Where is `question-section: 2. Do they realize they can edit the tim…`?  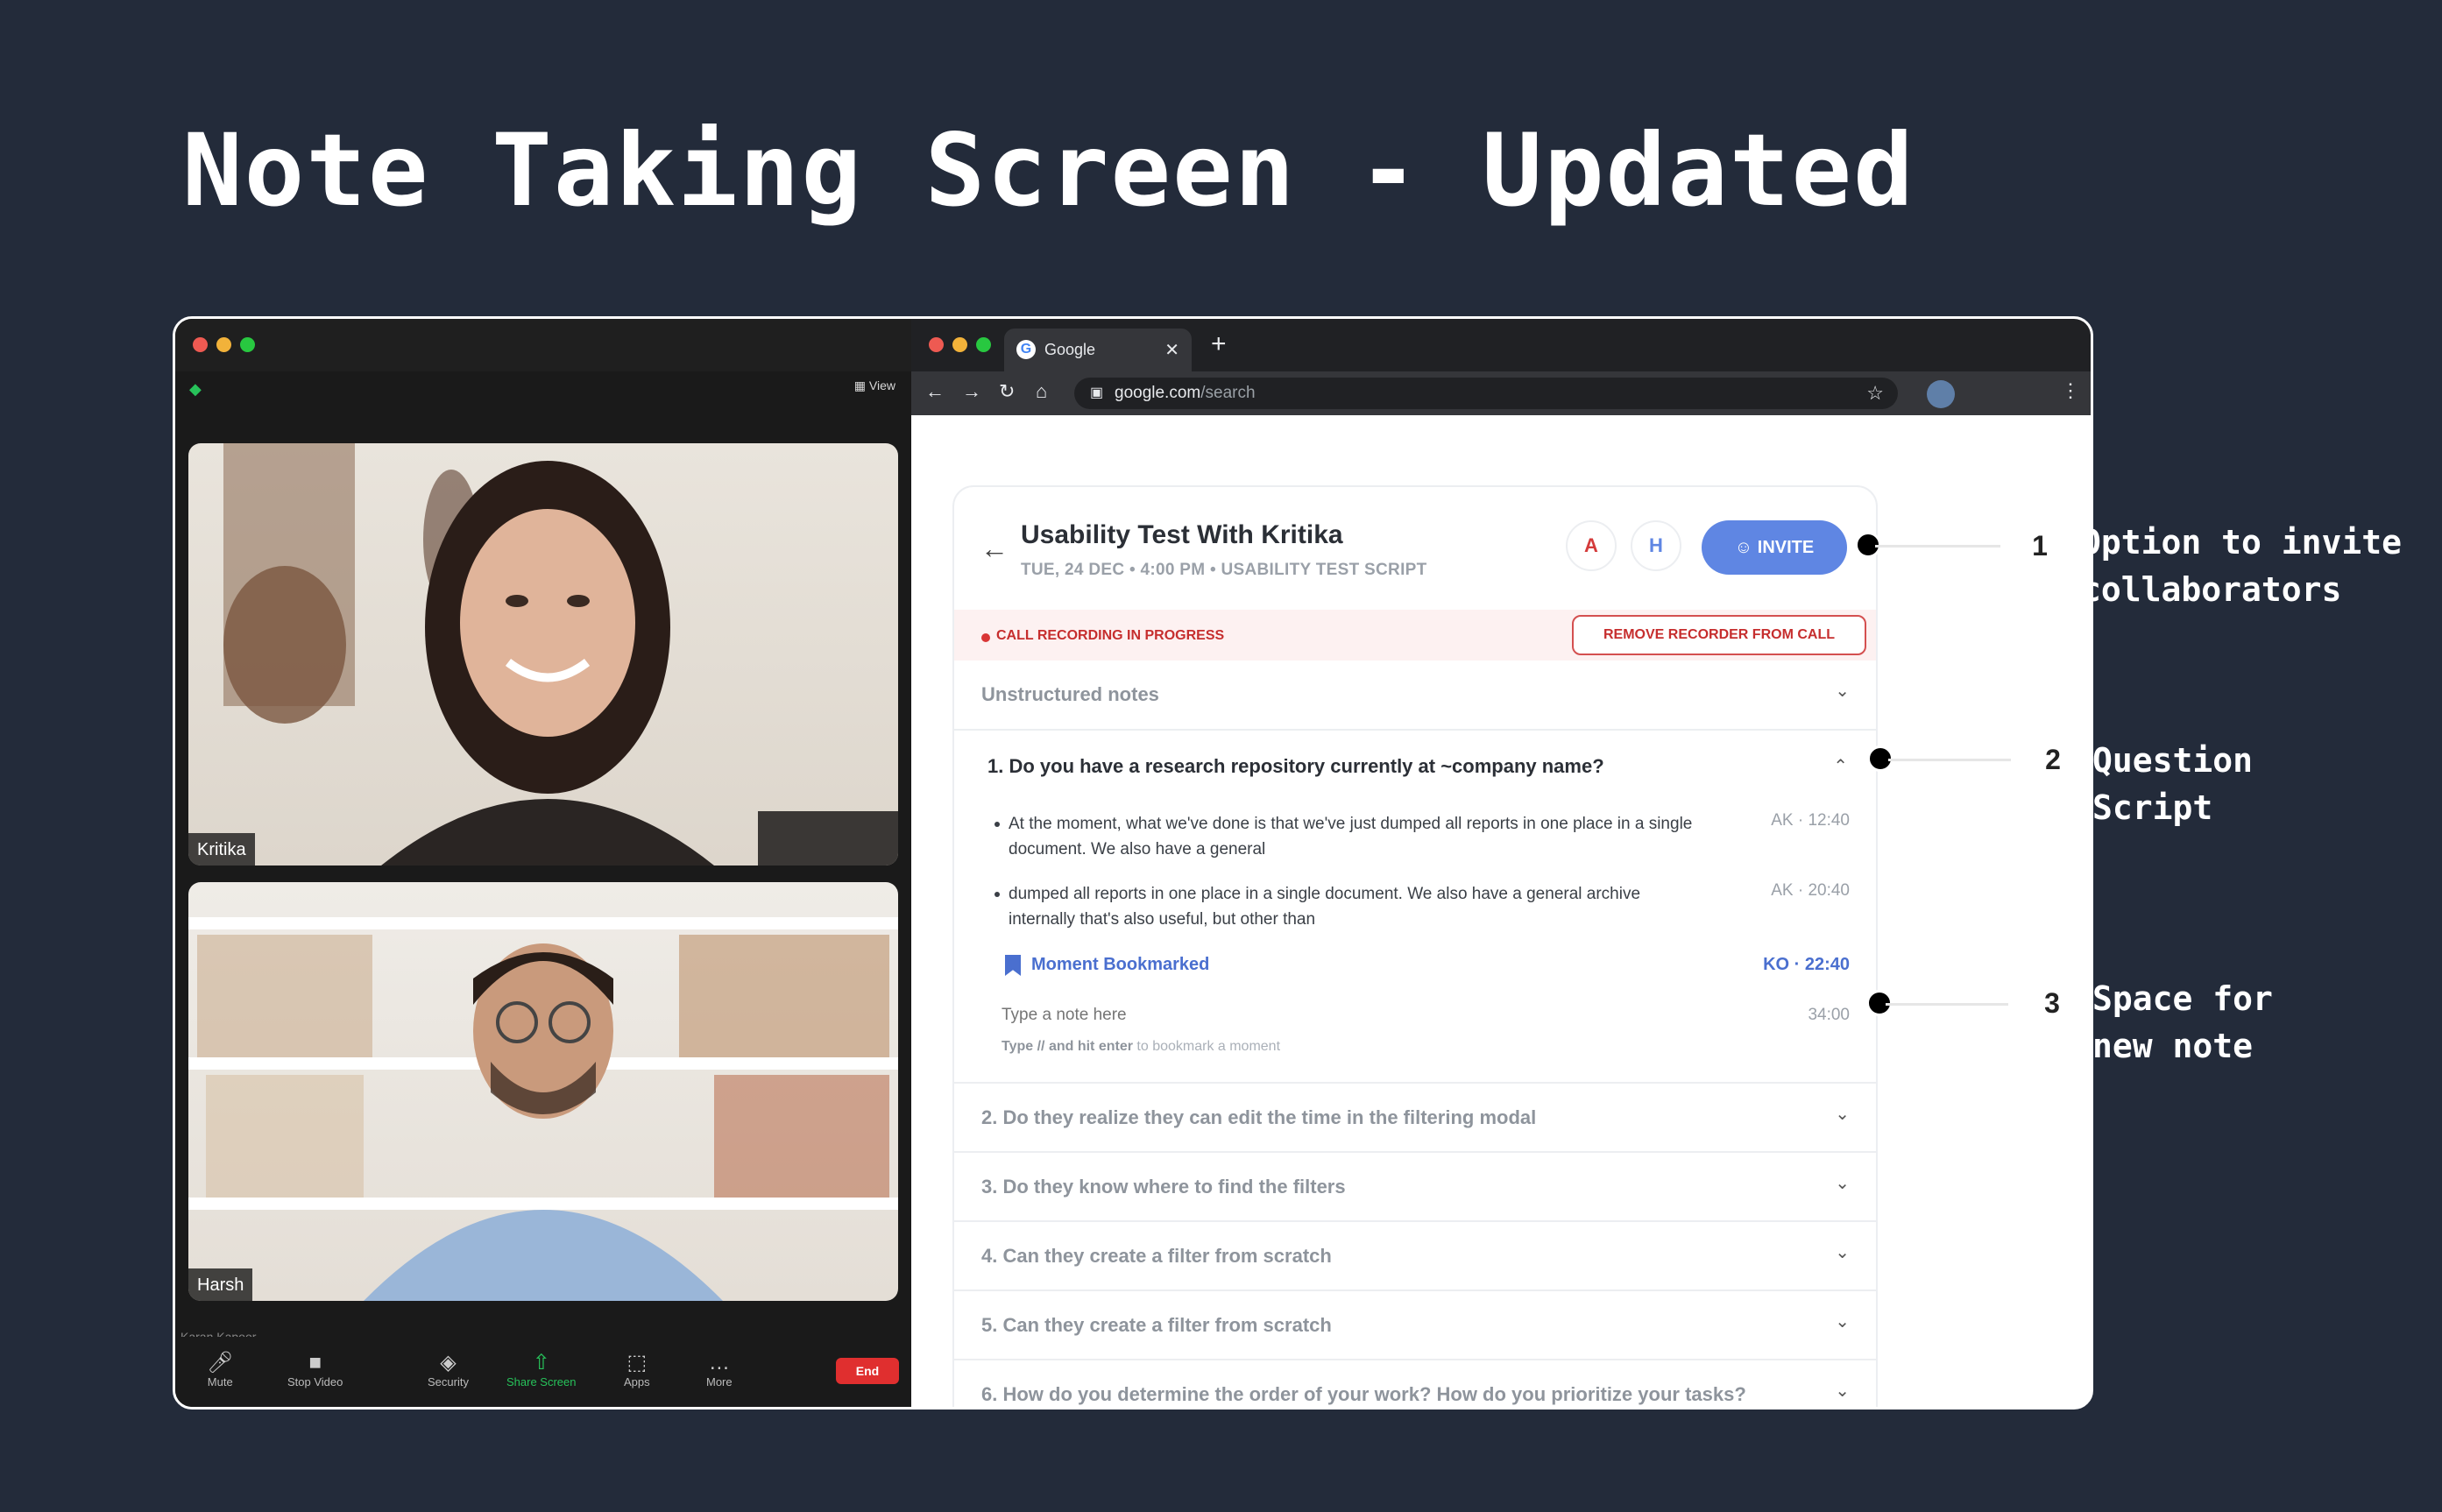
question-section: 2. Do they realize they can edit the tim… is located at coordinates (1415, 1118).